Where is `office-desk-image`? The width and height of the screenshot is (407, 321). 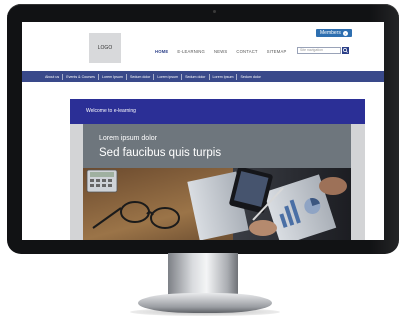 office-desk-image is located at coordinates (217, 204).